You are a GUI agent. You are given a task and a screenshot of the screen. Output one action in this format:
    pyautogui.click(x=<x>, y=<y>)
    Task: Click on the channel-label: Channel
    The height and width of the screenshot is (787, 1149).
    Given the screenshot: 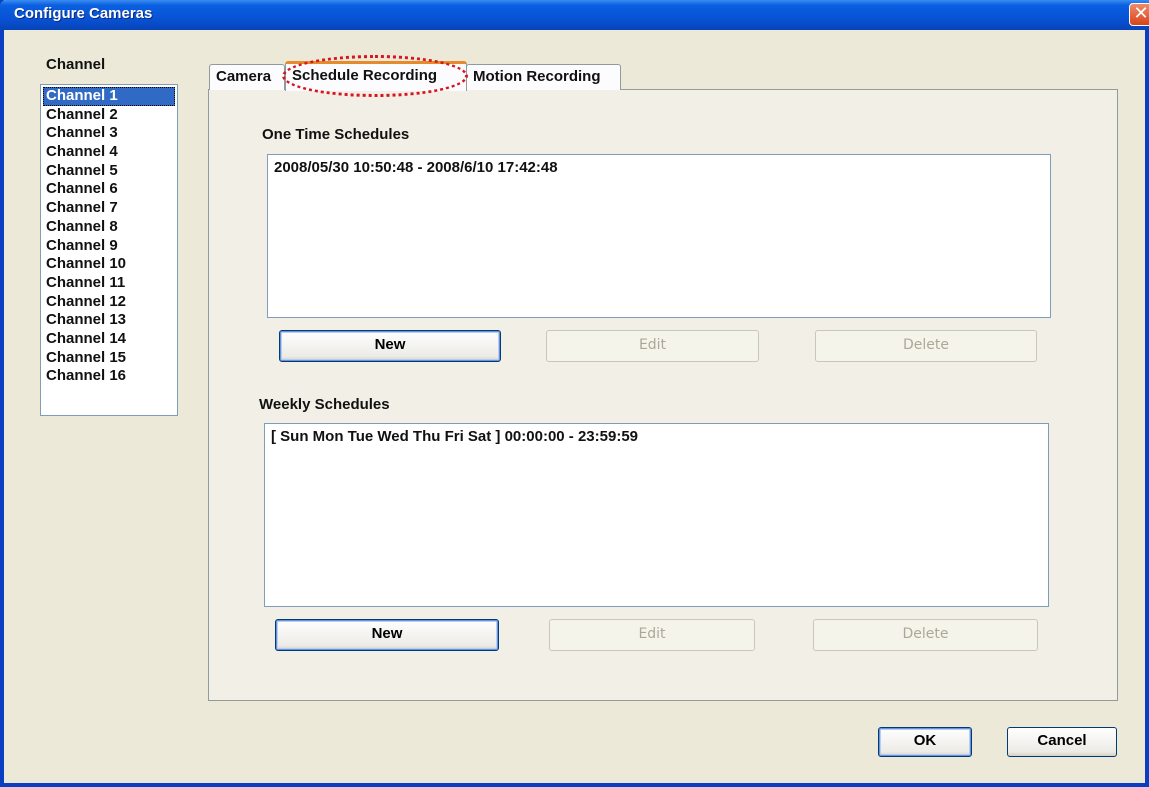 What is the action you would take?
    pyautogui.click(x=76, y=64)
    